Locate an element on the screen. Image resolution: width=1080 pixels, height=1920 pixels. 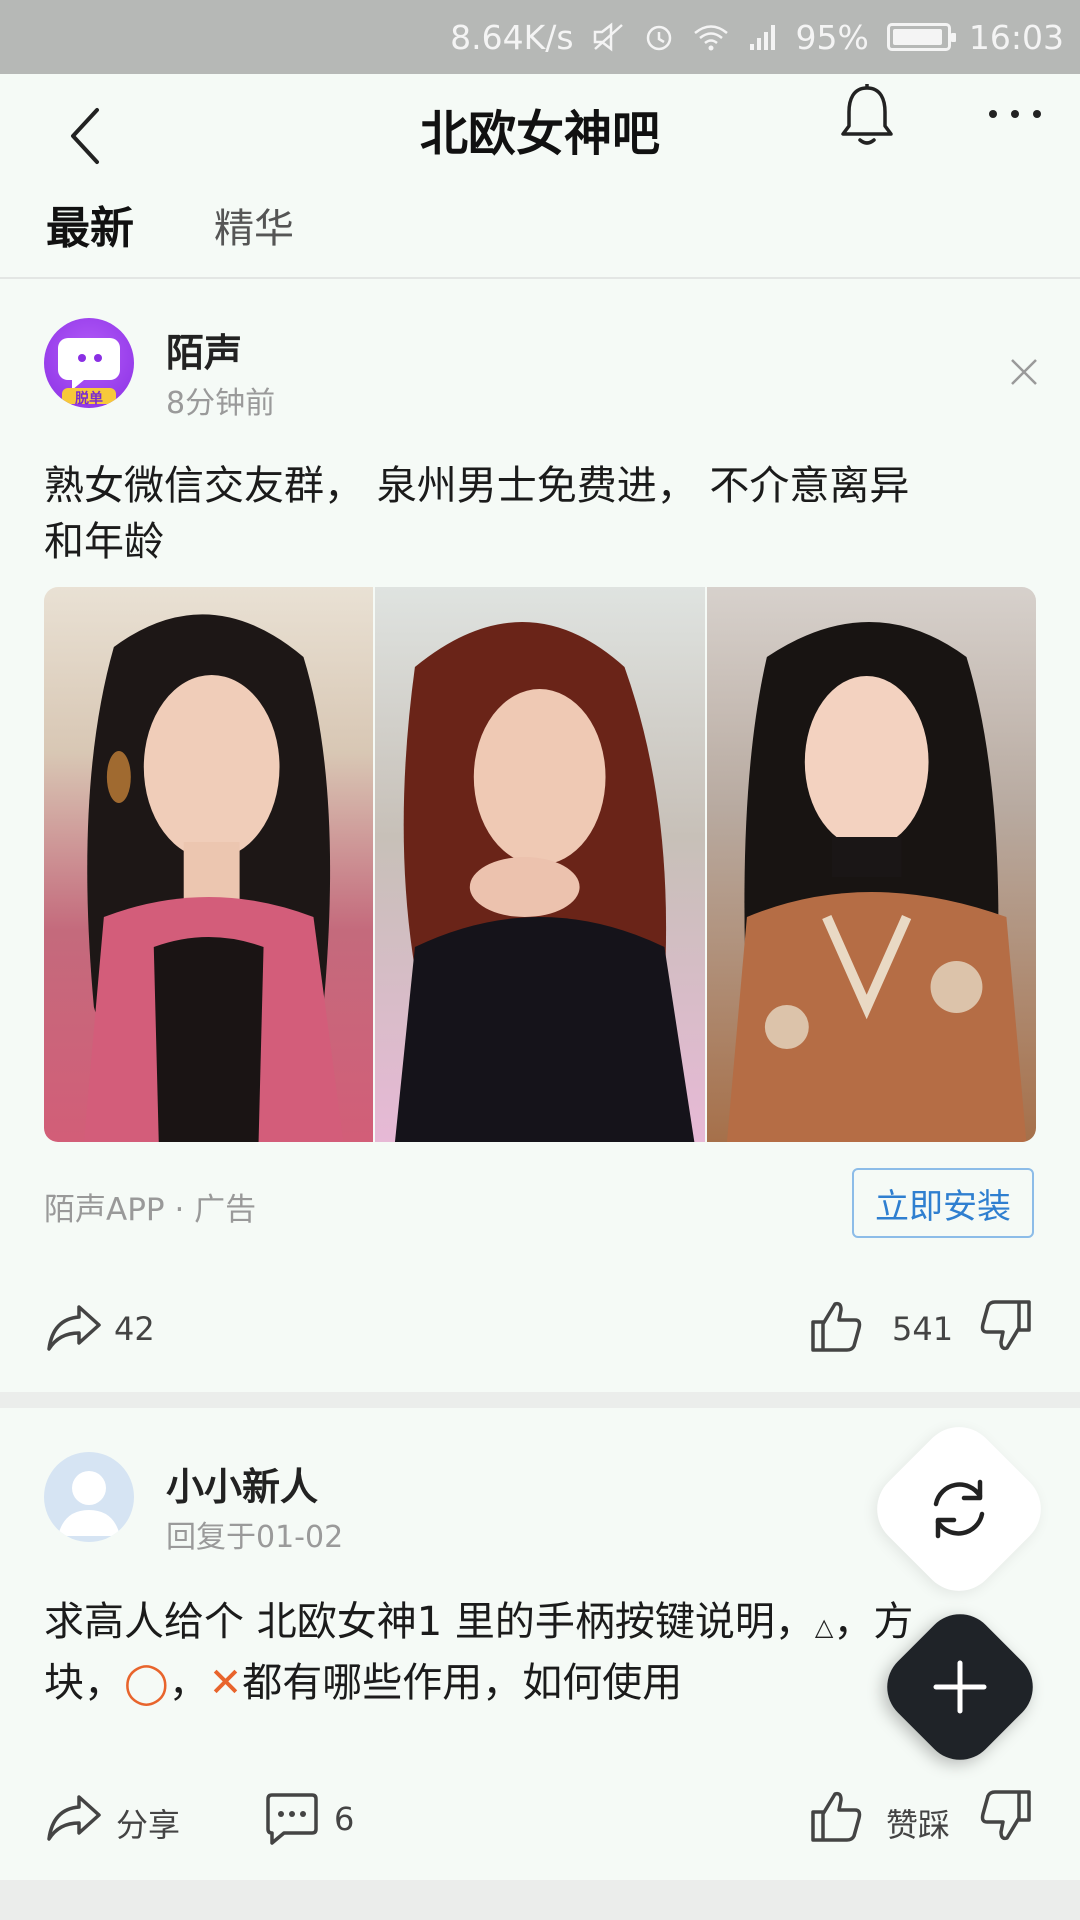
signal-icon is located at coordinates (763, 37).